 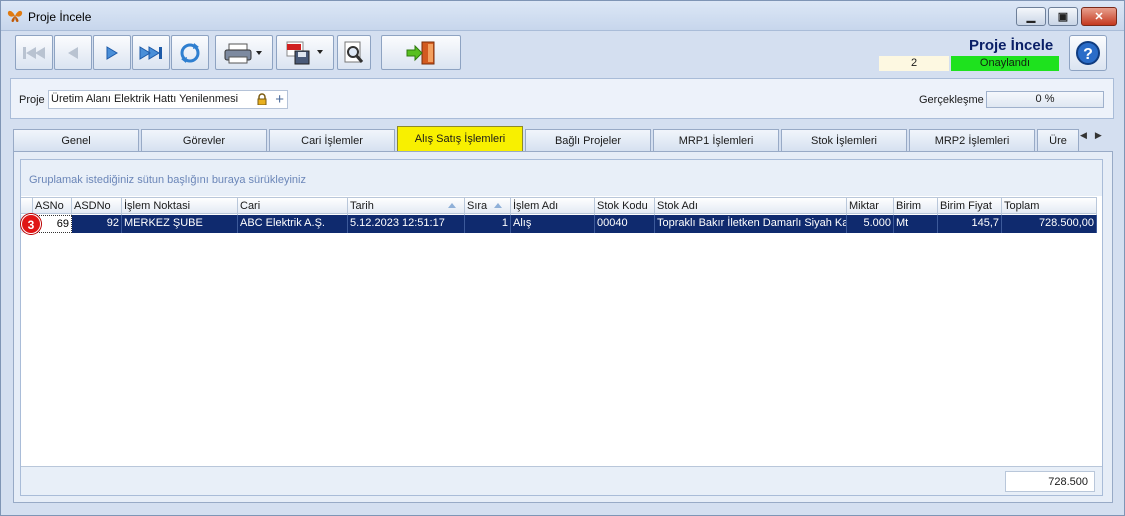 What do you see at coordinates (916, 206) in the screenshot?
I see `column-header-birim: Birim` at bounding box center [916, 206].